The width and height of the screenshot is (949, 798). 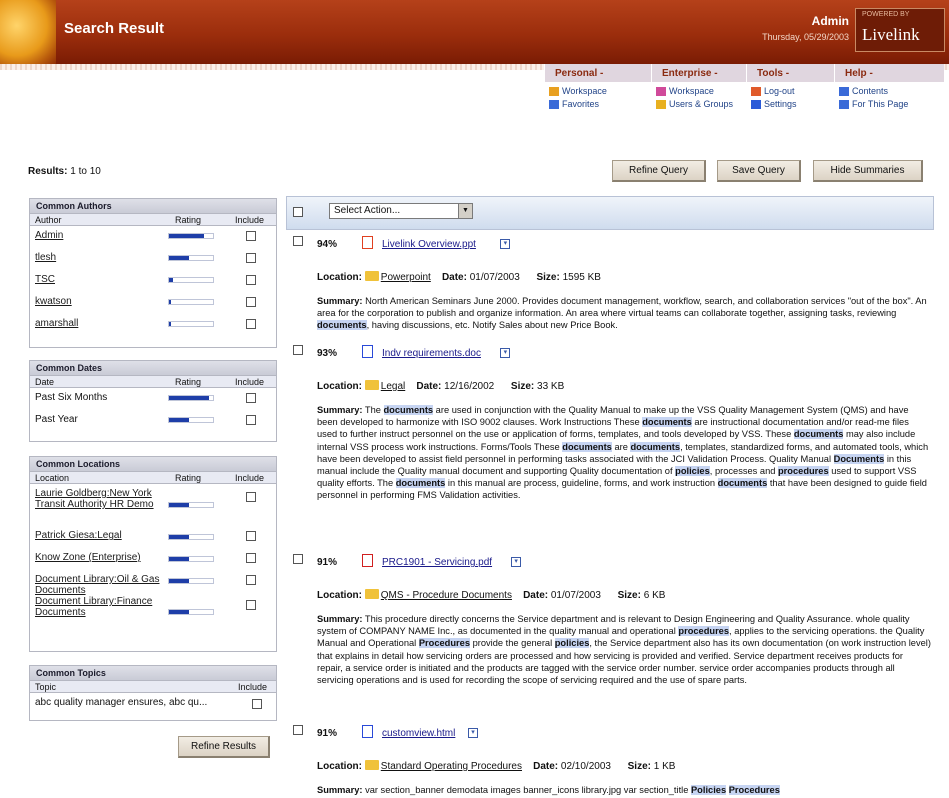 What do you see at coordinates (554, 91) in the screenshot?
I see `workspace-icon` at bounding box center [554, 91].